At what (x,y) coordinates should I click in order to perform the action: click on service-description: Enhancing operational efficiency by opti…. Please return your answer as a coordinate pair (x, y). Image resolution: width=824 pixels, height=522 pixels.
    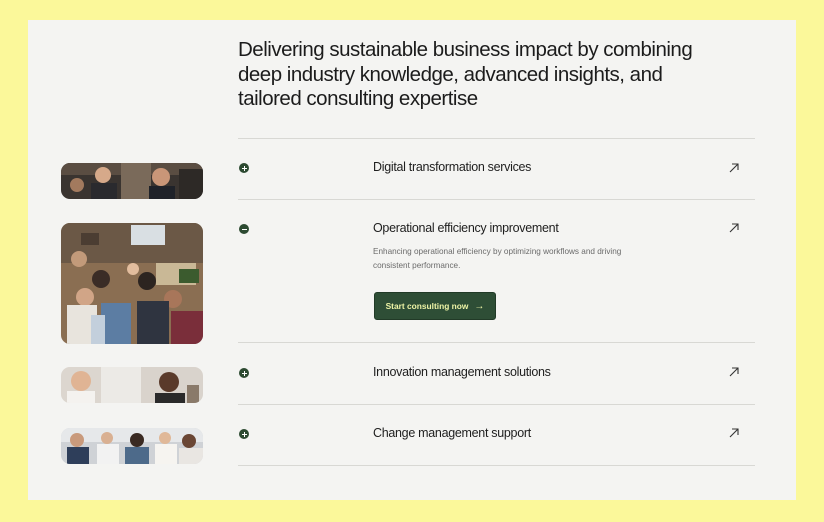
    Looking at the image, I should click on (497, 258).